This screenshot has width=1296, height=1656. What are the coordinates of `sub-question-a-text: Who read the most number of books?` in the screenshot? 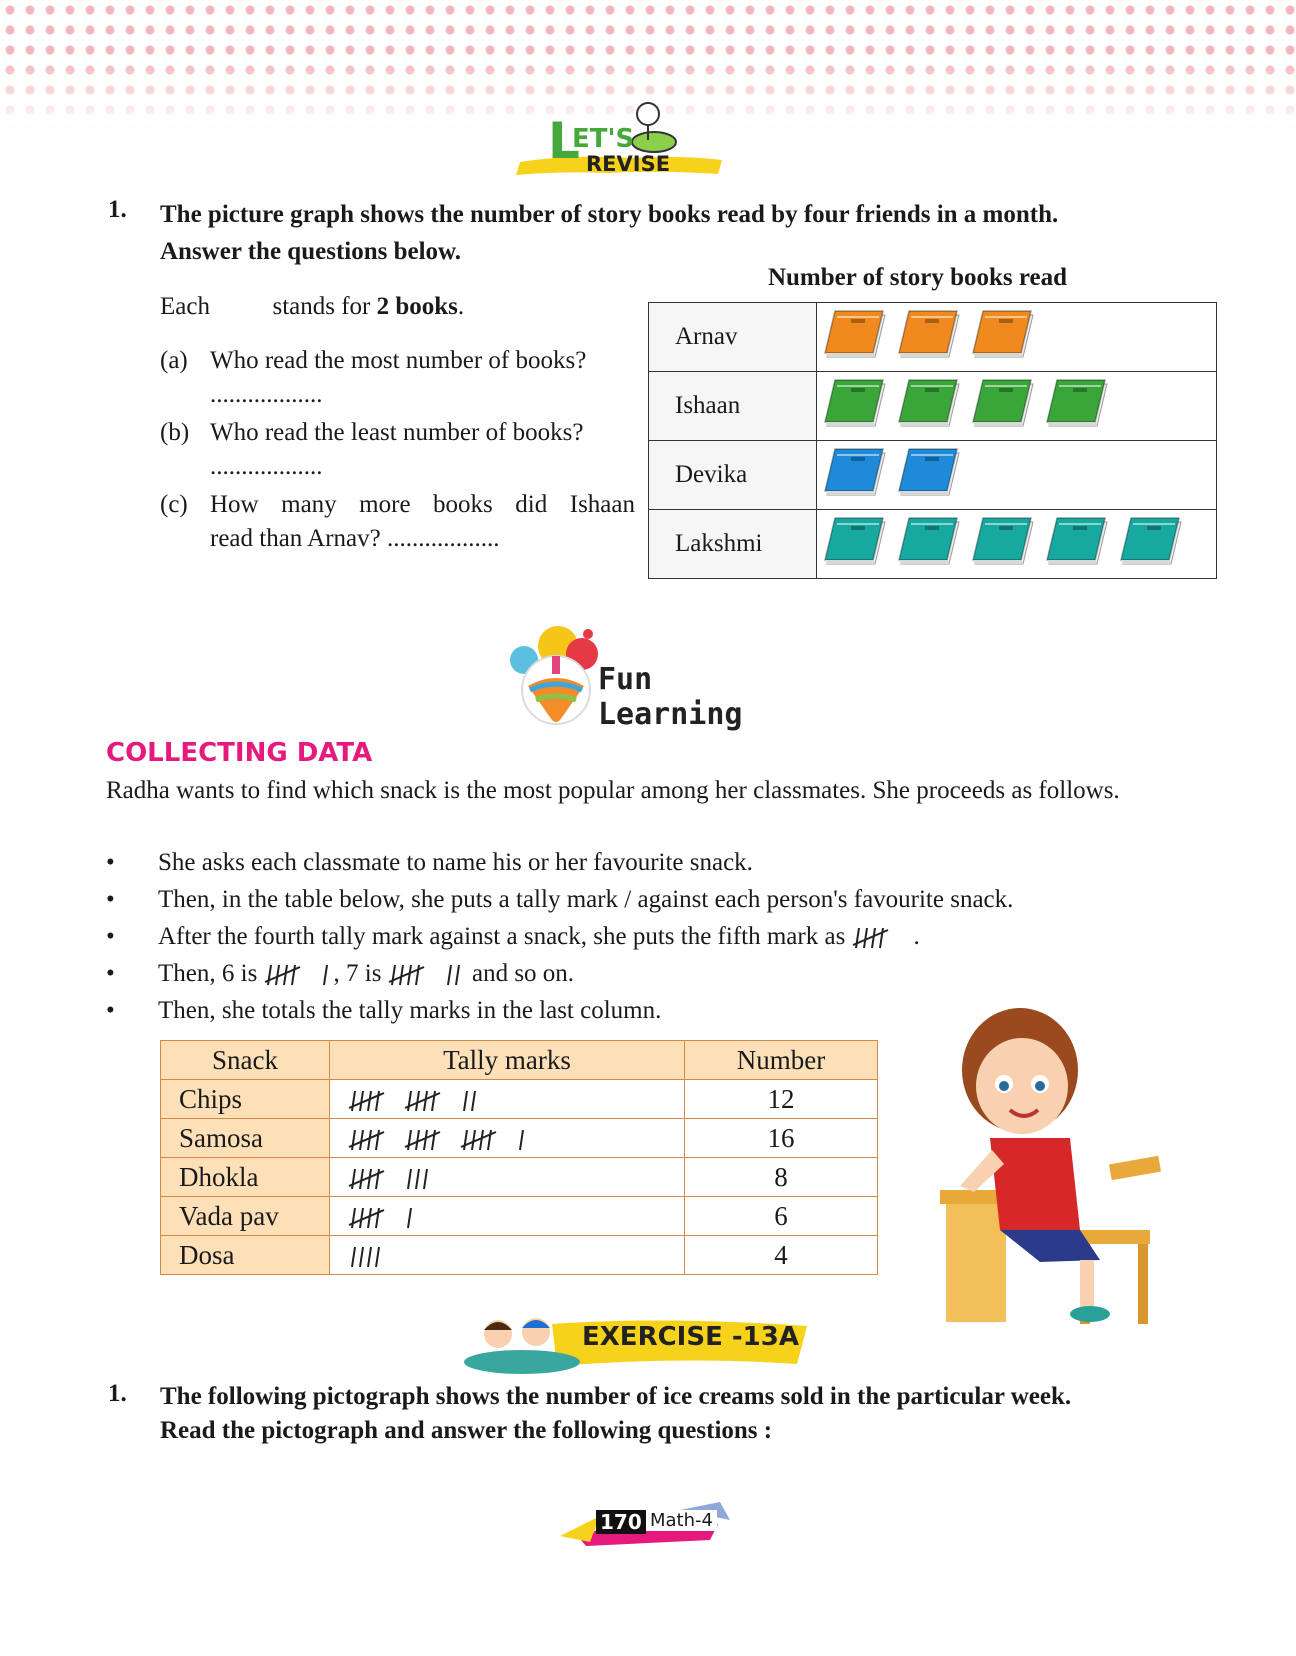 It's located at (398, 360).